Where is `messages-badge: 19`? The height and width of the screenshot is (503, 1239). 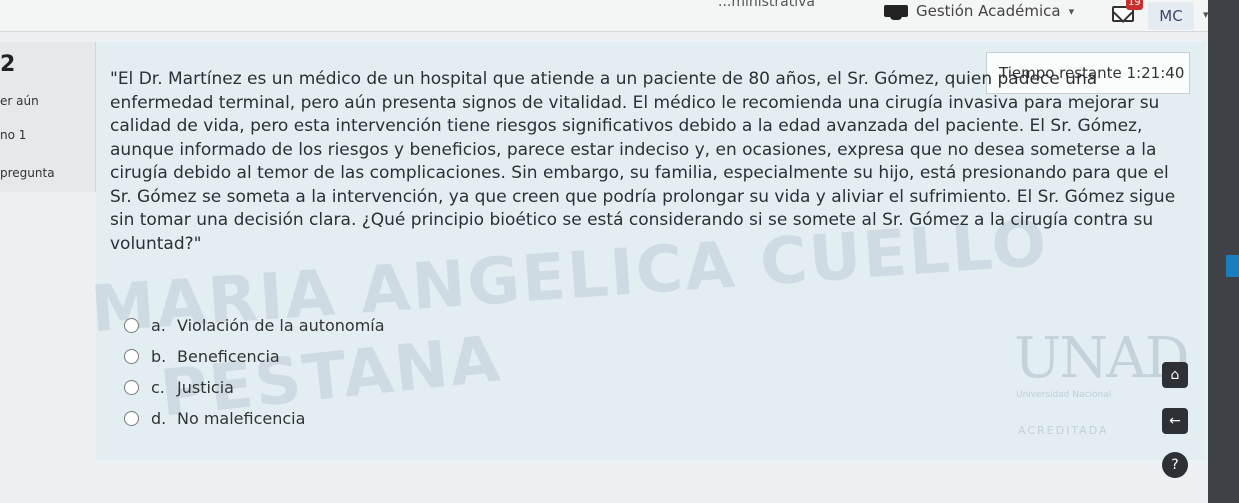
messages-badge: 19 is located at coordinates (1134, 5).